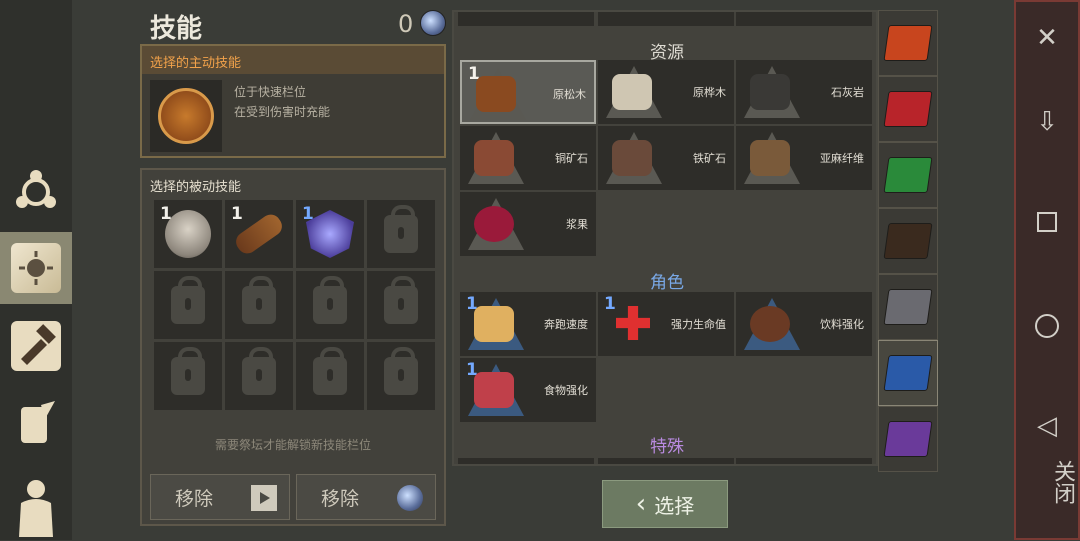  I want to click on chevron-left-icon: ‹, so click(641, 504).